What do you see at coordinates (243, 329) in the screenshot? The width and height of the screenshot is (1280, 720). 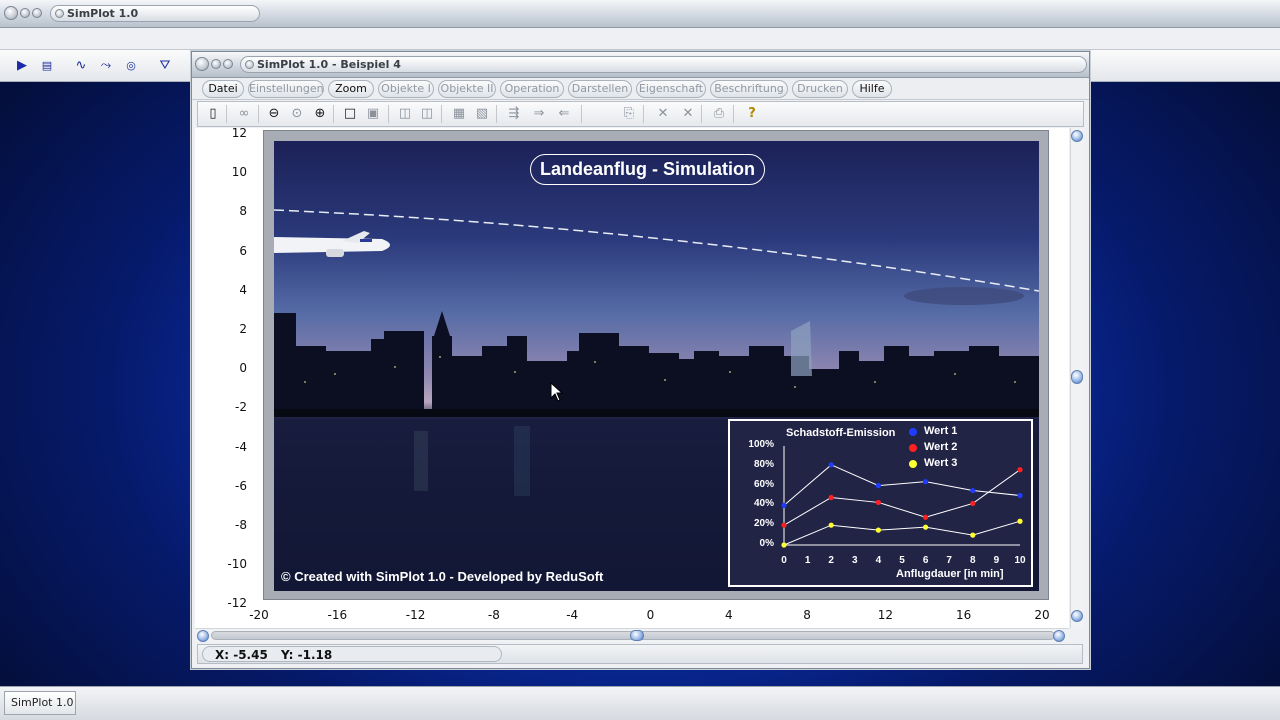 I see `y-tick-label: 2` at bounding box center [243, 329].